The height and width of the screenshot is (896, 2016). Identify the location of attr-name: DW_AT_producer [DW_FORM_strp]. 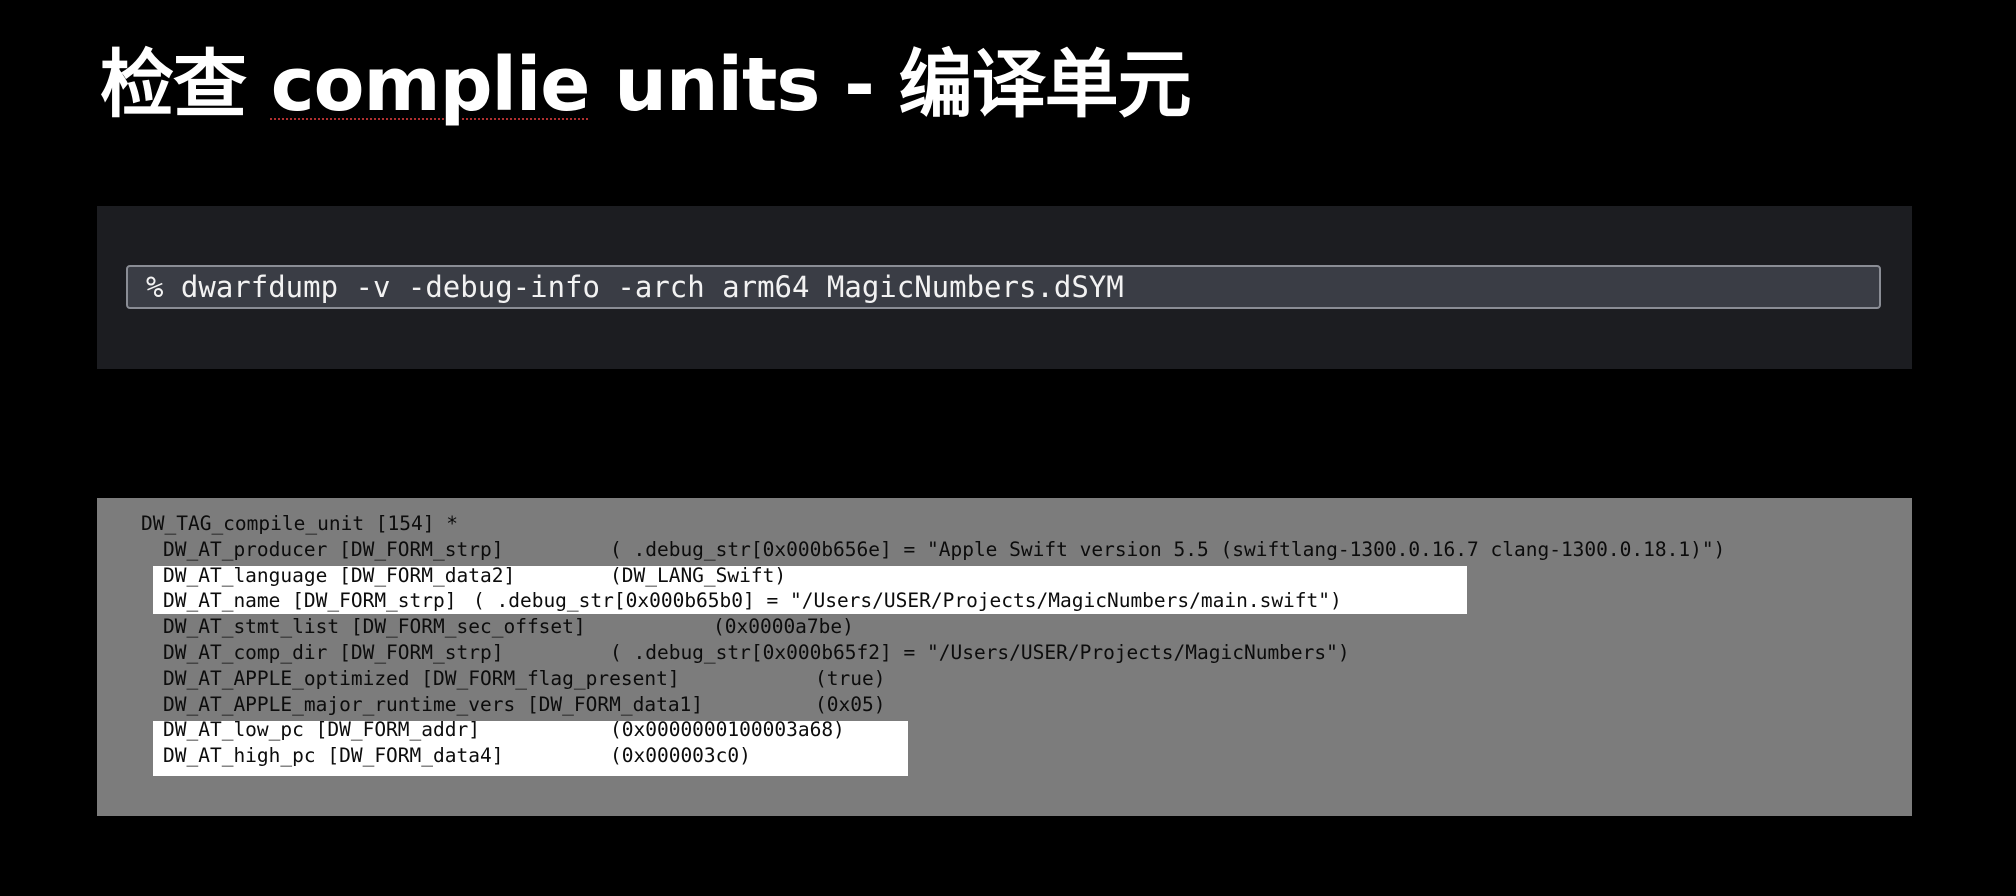
(333, 549).